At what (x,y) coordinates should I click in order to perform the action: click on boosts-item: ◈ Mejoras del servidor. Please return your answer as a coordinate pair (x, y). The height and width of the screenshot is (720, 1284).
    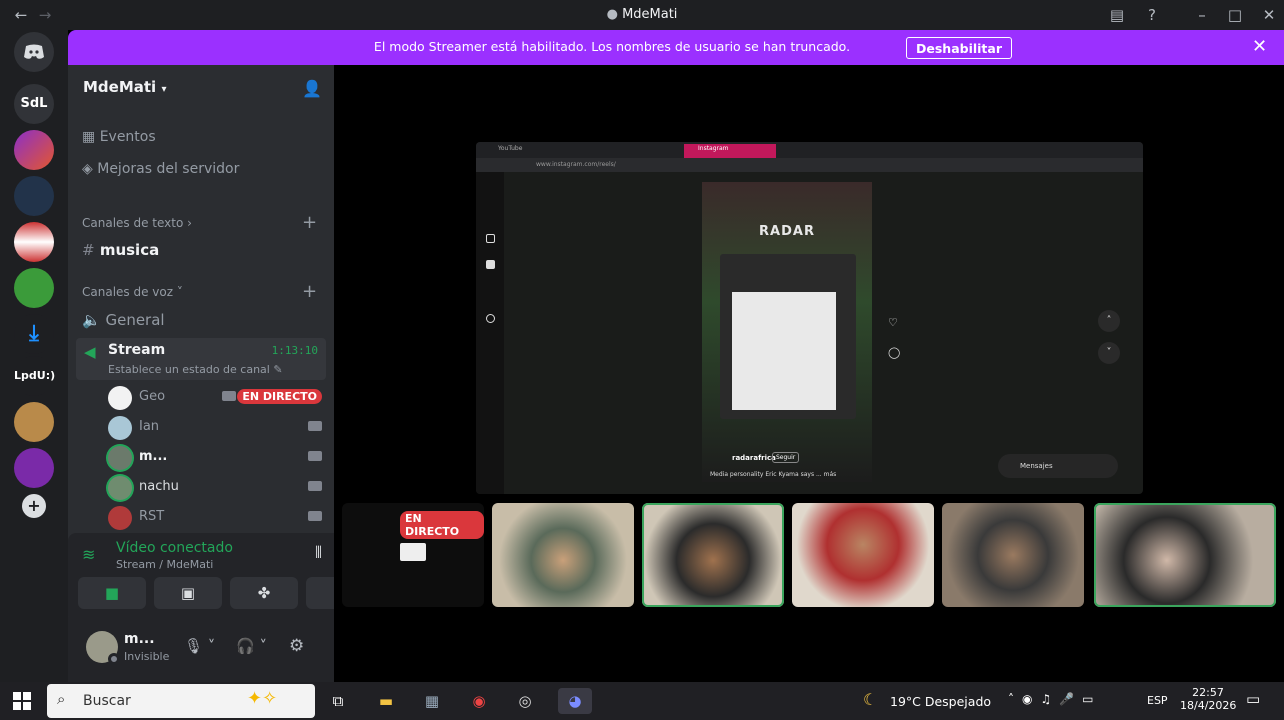
    Looking at the image, I should click on (160, 169).